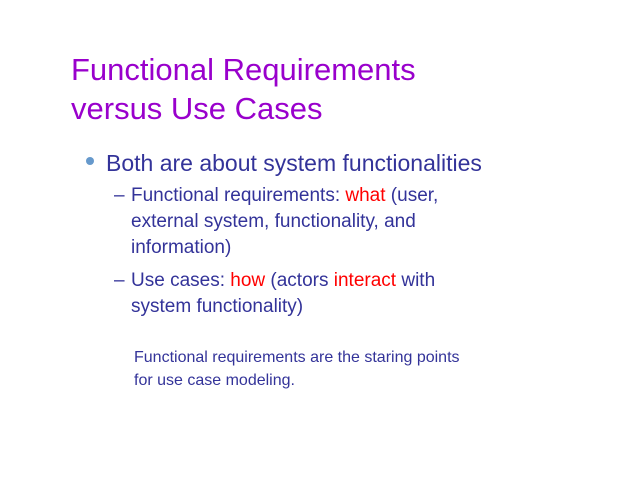  What do you see at coordinates (299, 280) in the screenshot?
I see `text-run: (actors` at bounding box center [299, 280].